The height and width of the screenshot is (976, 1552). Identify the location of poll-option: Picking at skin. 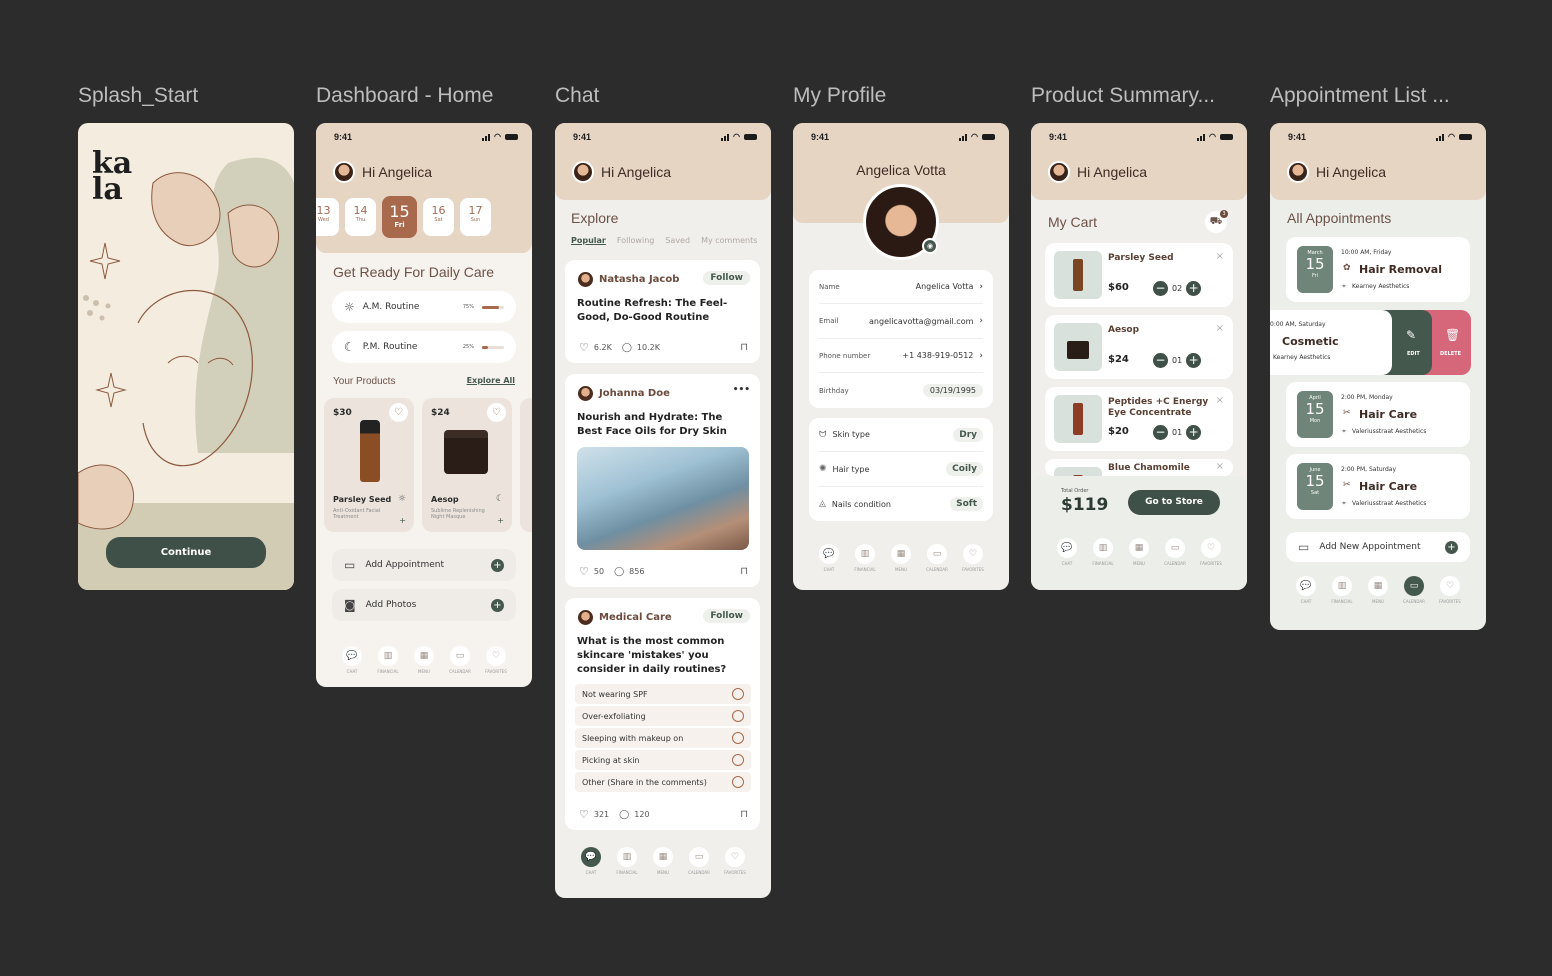
(663, 760).